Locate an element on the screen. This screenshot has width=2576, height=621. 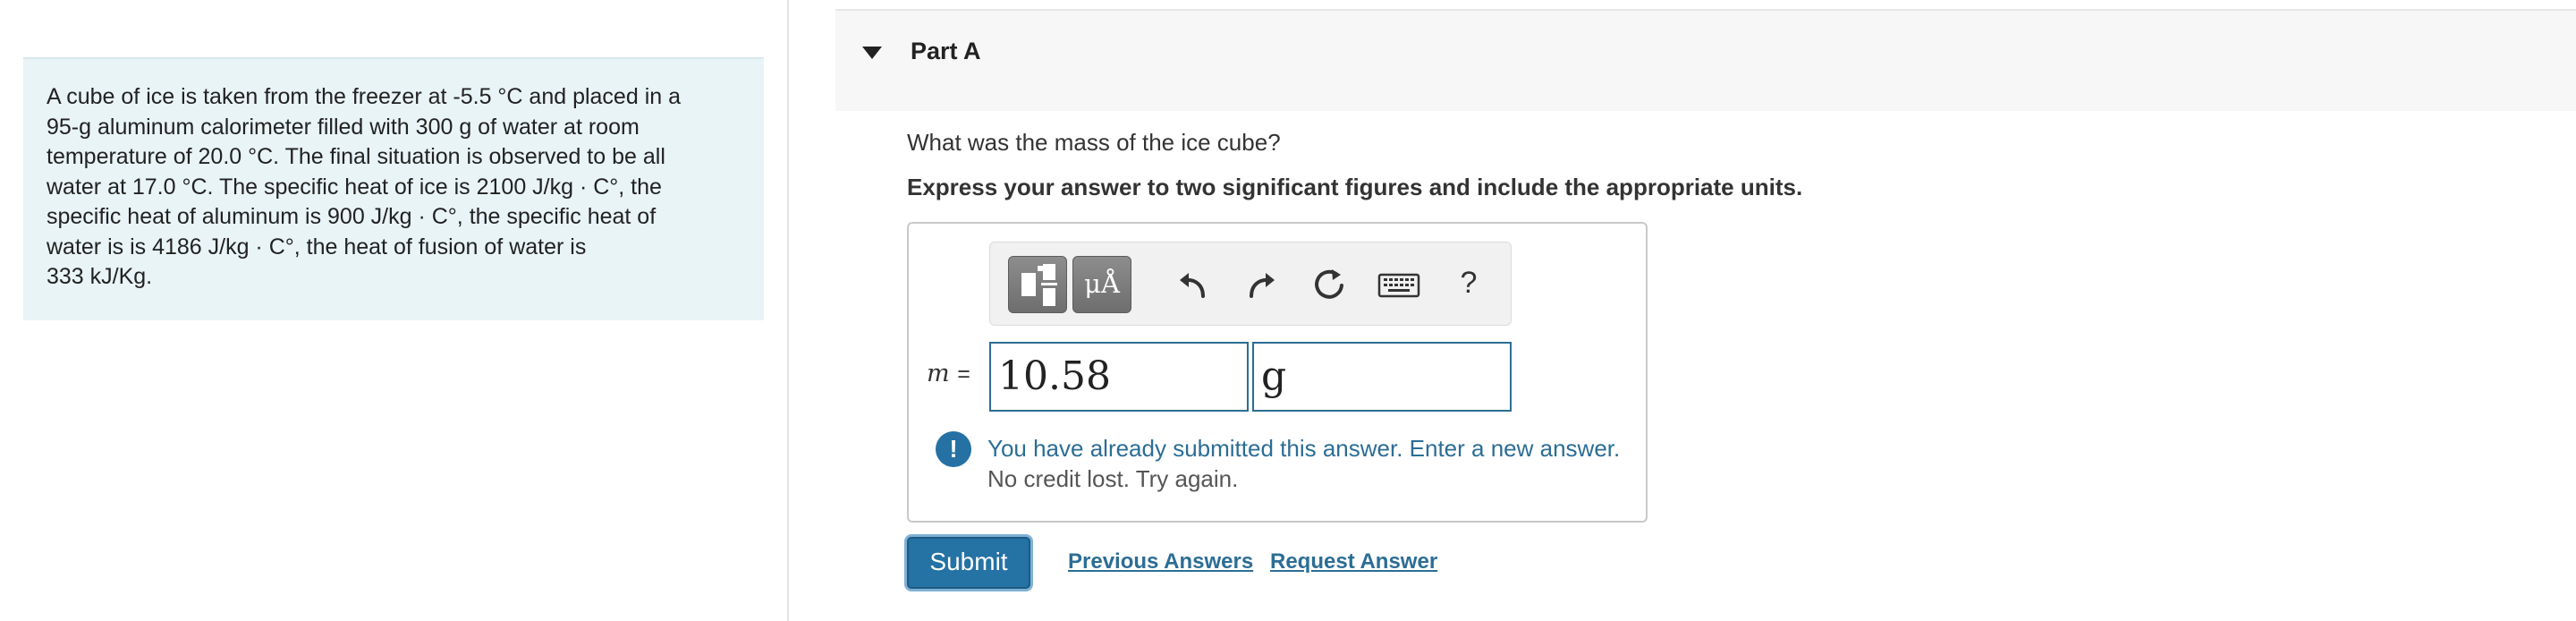
feedback-detail: No credit lost. Try again. is located at coordinates (1113, 479).